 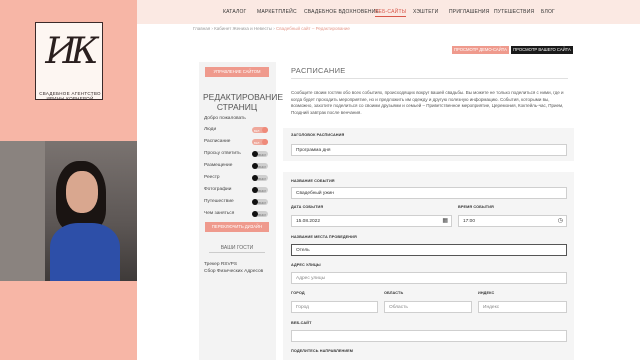 What do you see at coordinates (70, 98) in the screenshot?
I see `logo-agency-name: ИРИНЫ КОРНЕВОЙ` at bounding box center [70, 98].